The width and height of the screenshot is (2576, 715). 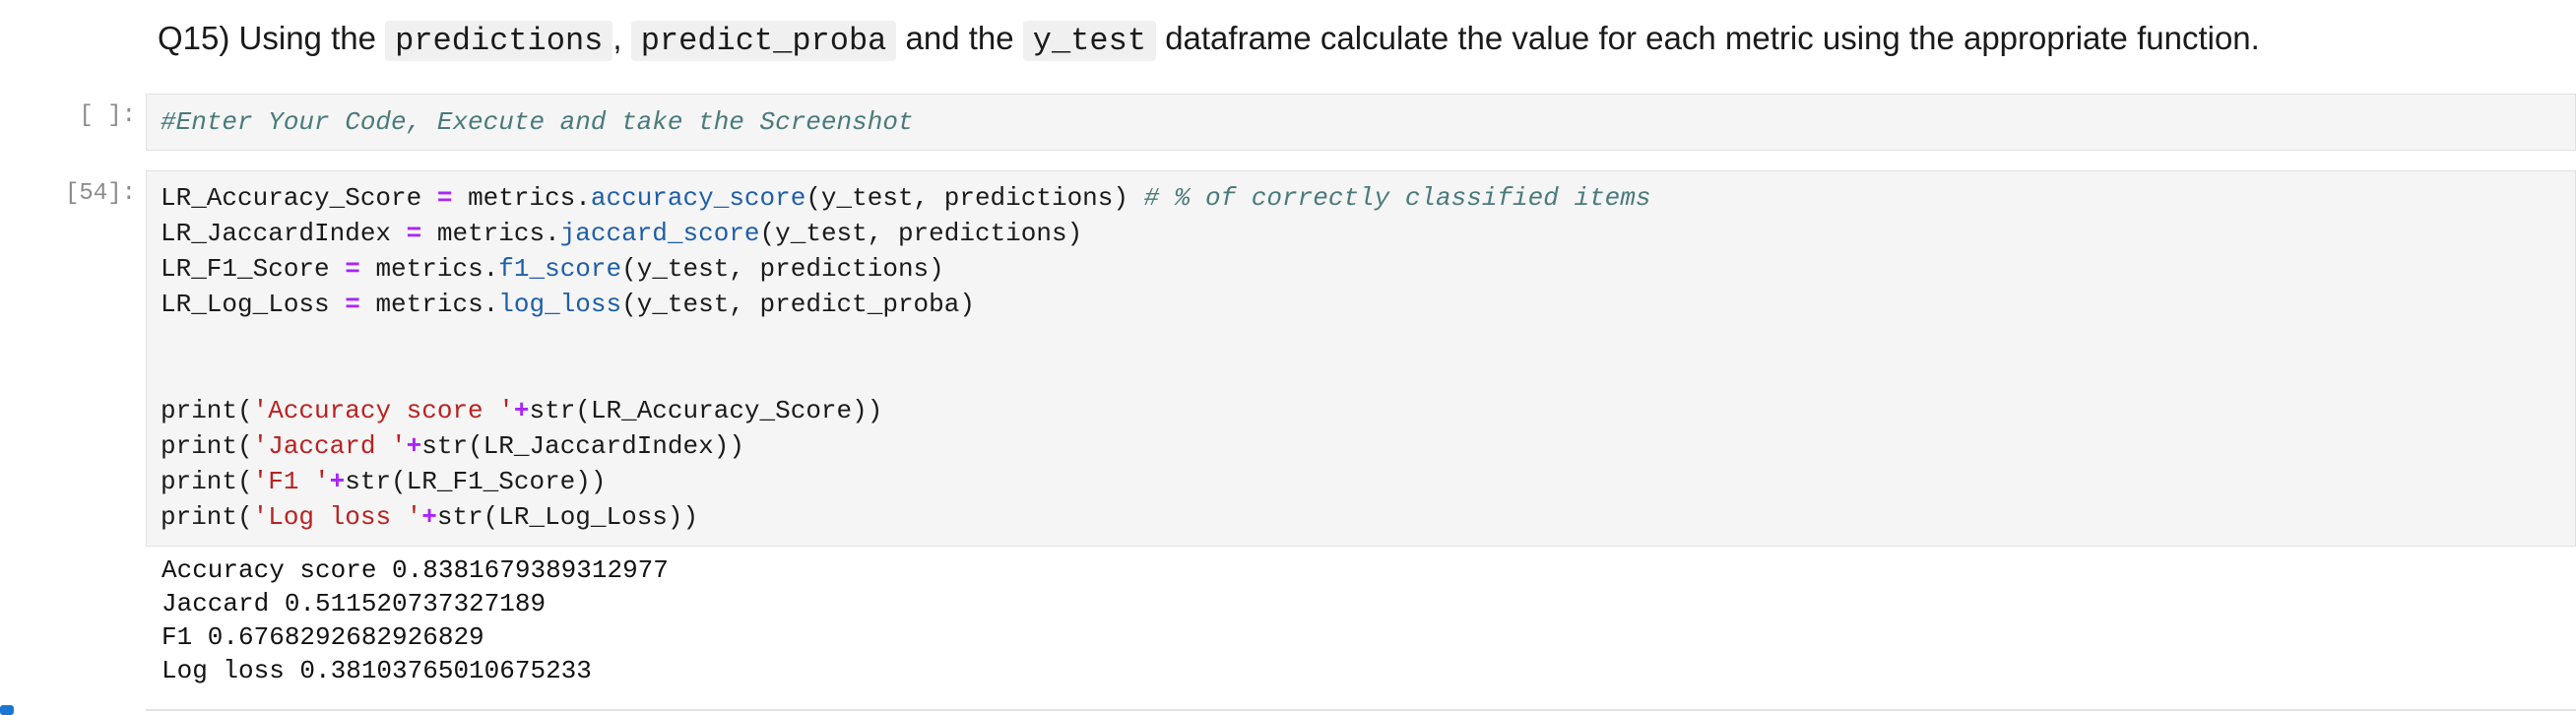 What do you see at coordinates (415, 570) in the screenshot?
I see `output-line: Accuracy score 0.8381679389312977` at bounding box center [415, 570].